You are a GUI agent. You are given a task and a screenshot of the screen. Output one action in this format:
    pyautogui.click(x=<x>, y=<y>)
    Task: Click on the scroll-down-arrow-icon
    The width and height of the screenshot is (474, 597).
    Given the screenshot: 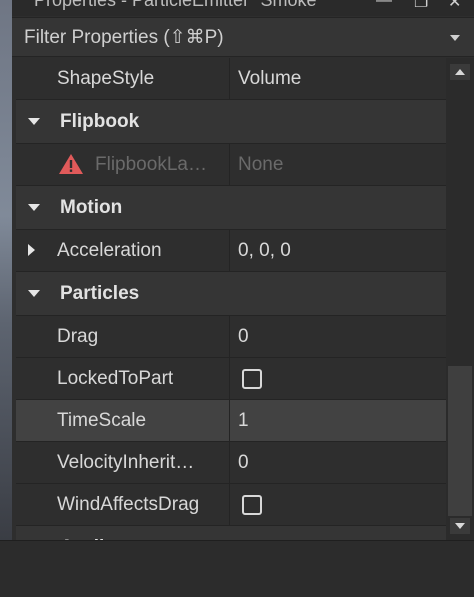 What is the action you would take?
    pyautogui.click(x=460, y=526)
    